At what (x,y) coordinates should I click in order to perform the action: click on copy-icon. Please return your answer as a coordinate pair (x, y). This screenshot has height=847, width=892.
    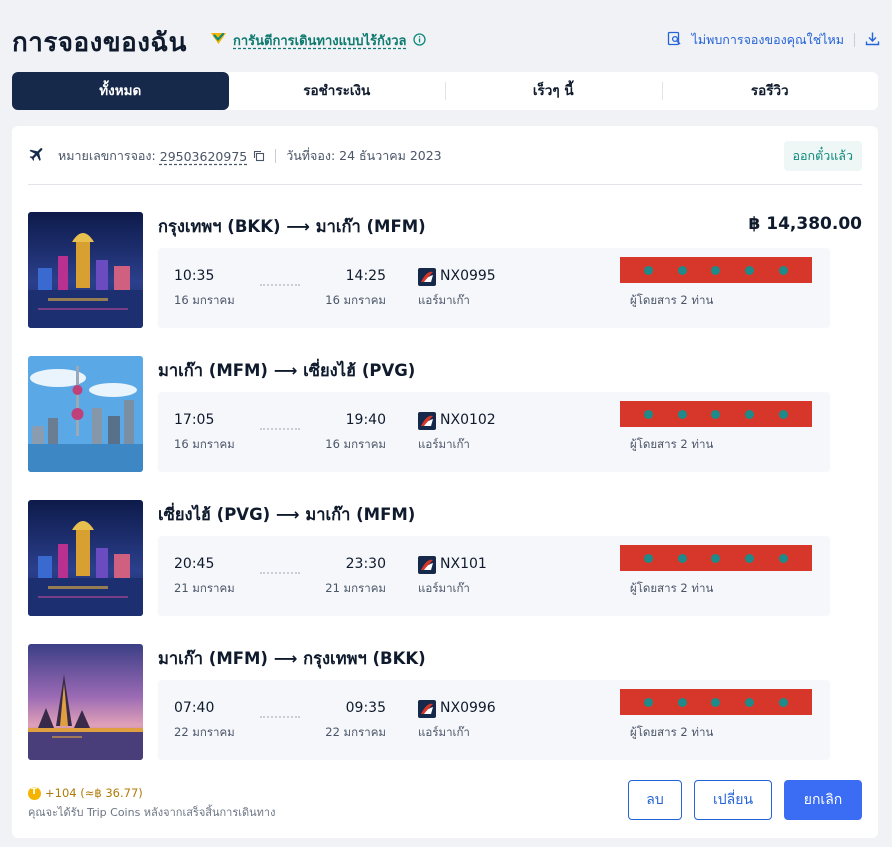
    Looking at the image, I should click on (259, 156).